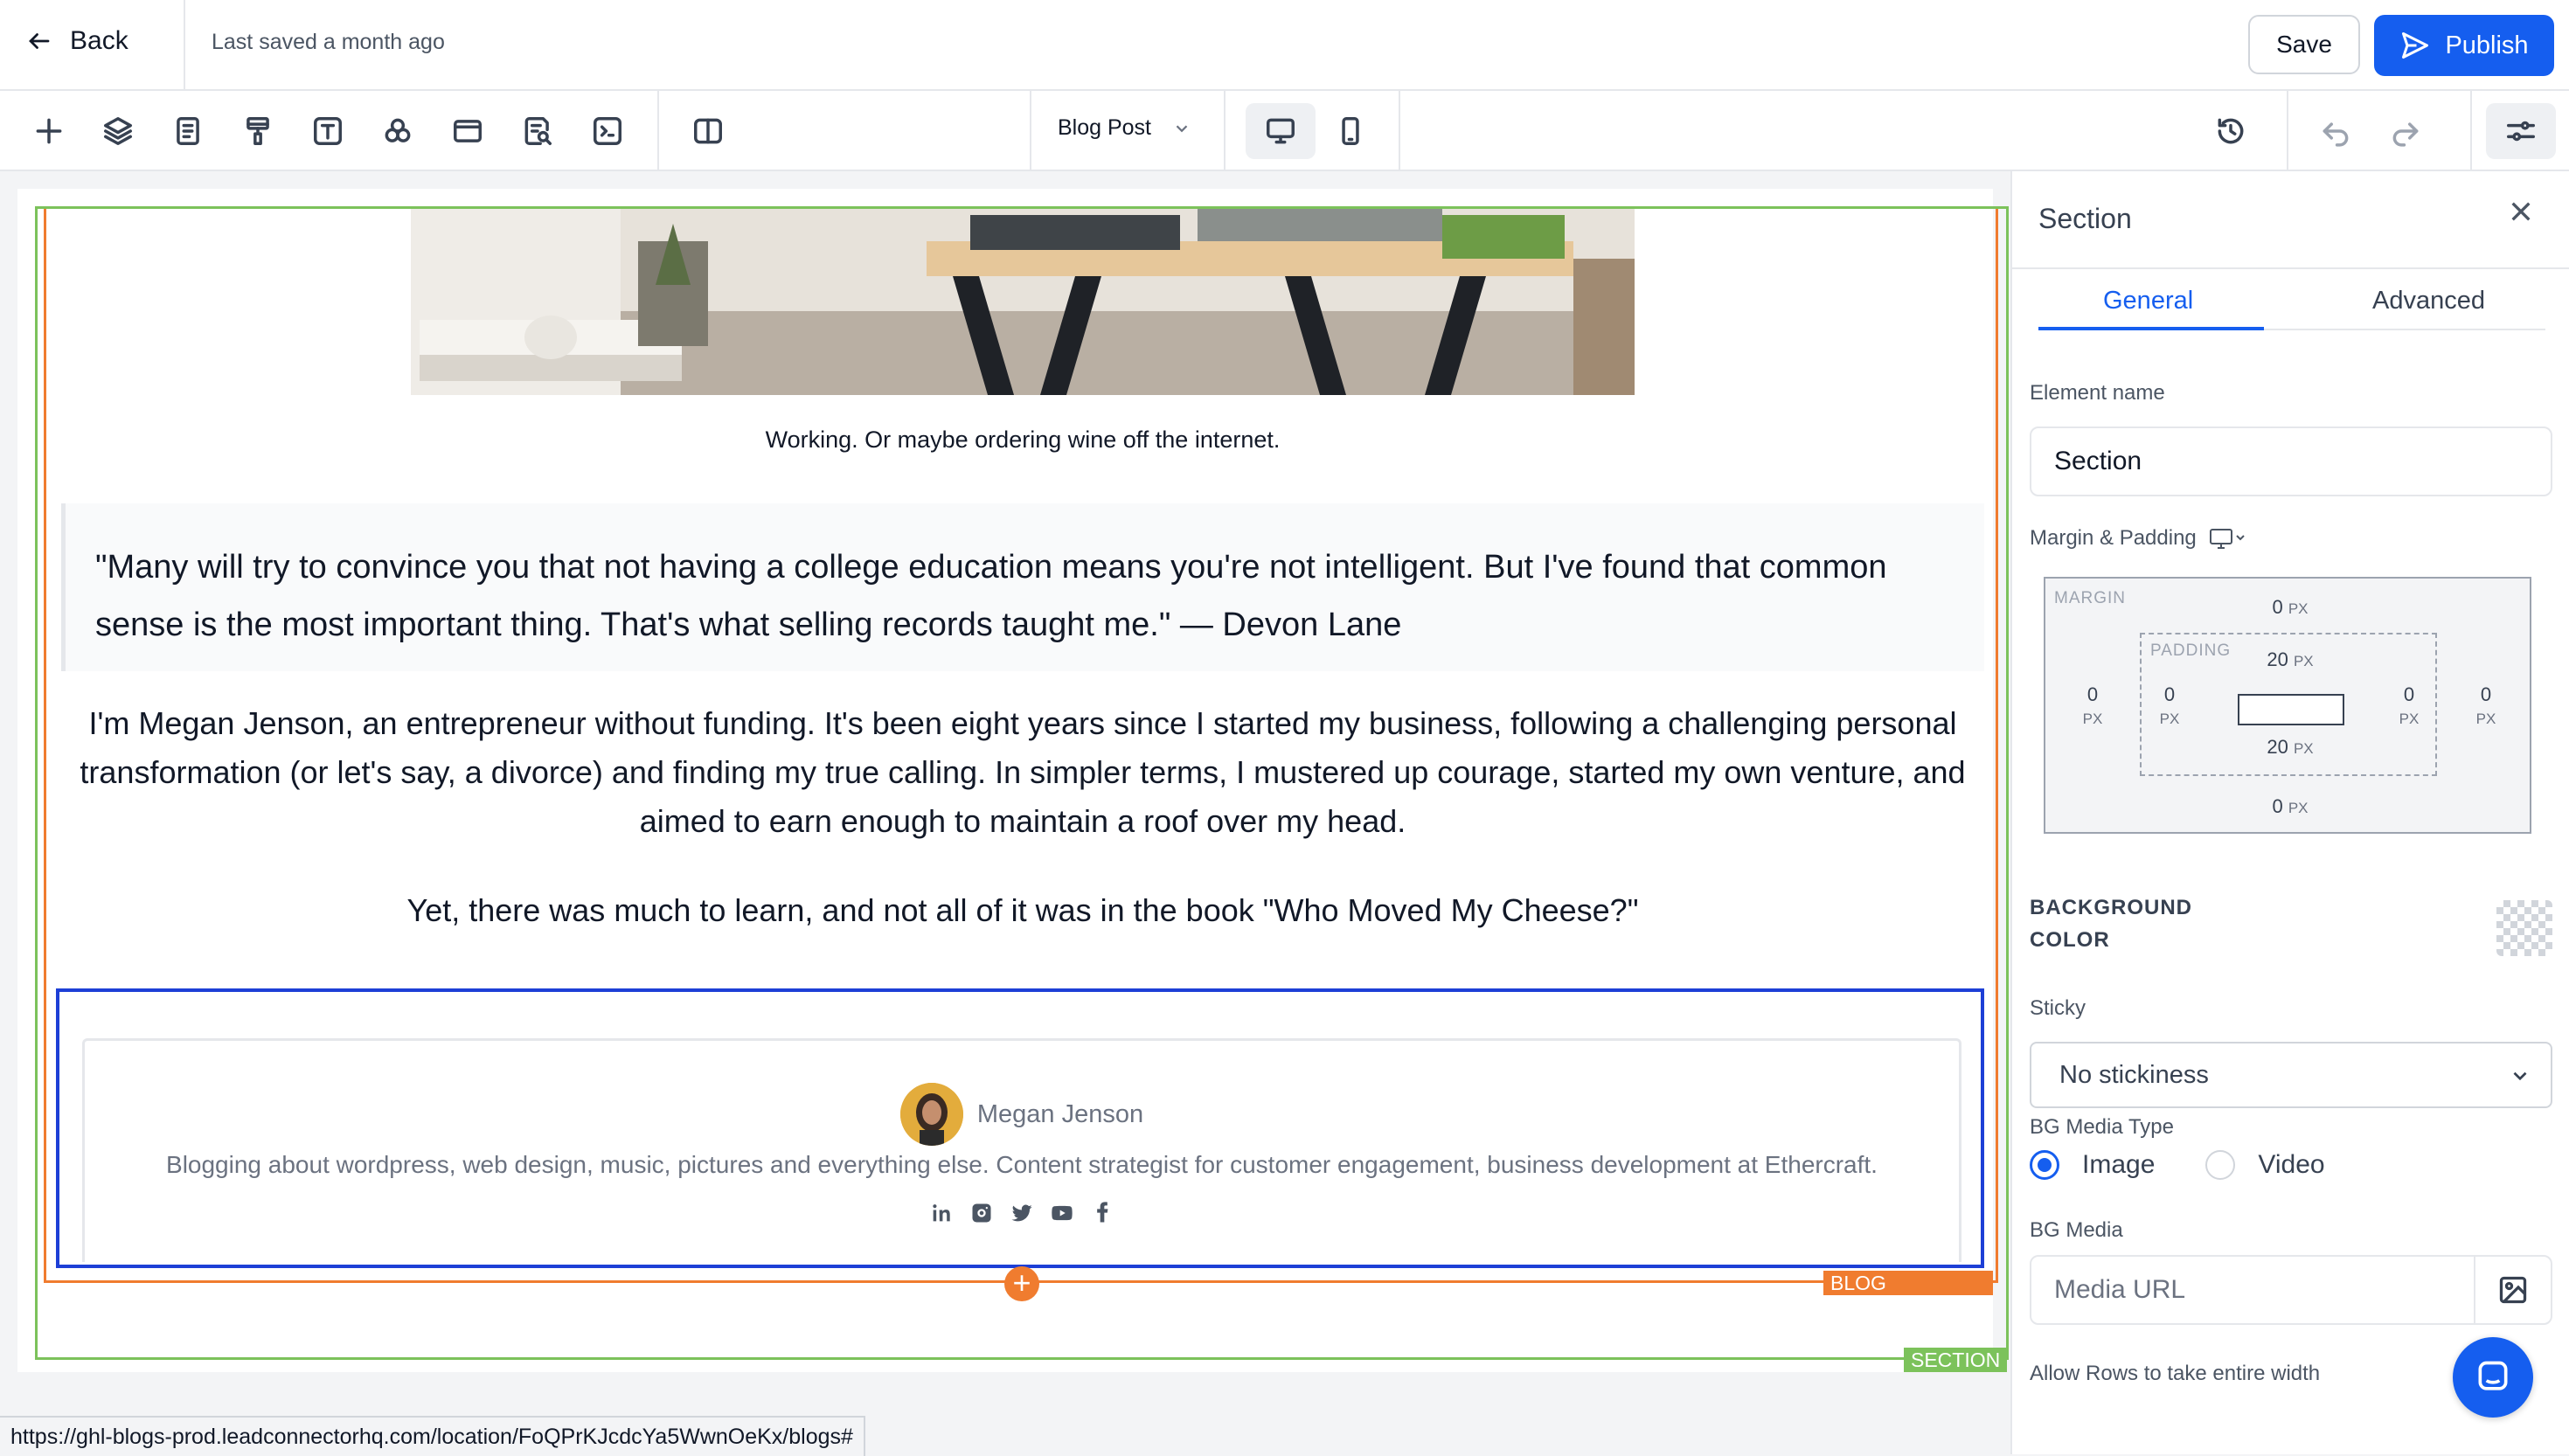 The width and height of the screenshot is (2569, 1456). Describe the element at coordinates (2177, 1165) in the screenshot. I see `bg-media-type-options: Image Video` at that location.